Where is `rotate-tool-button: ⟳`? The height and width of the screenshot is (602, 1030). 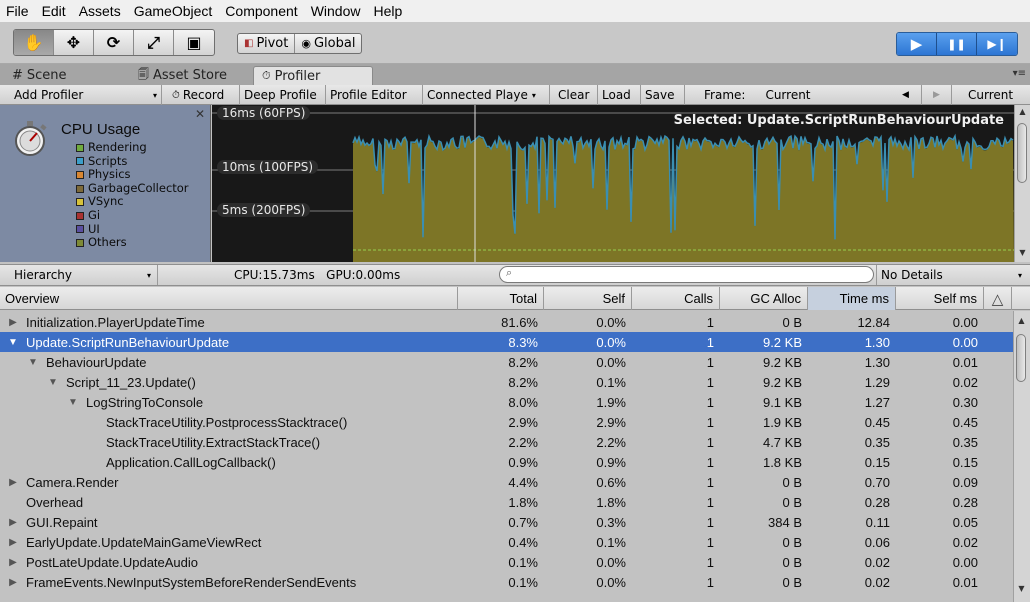
rotate-tool-button: ⟳ is located at coordinates (114, 42).